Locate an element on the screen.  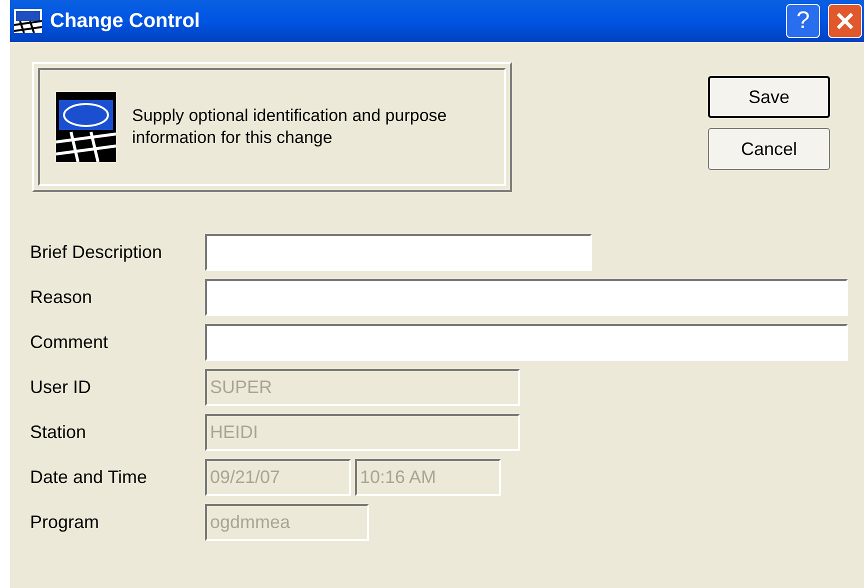
window-title: Change Control is located at coordinates (125, 21).